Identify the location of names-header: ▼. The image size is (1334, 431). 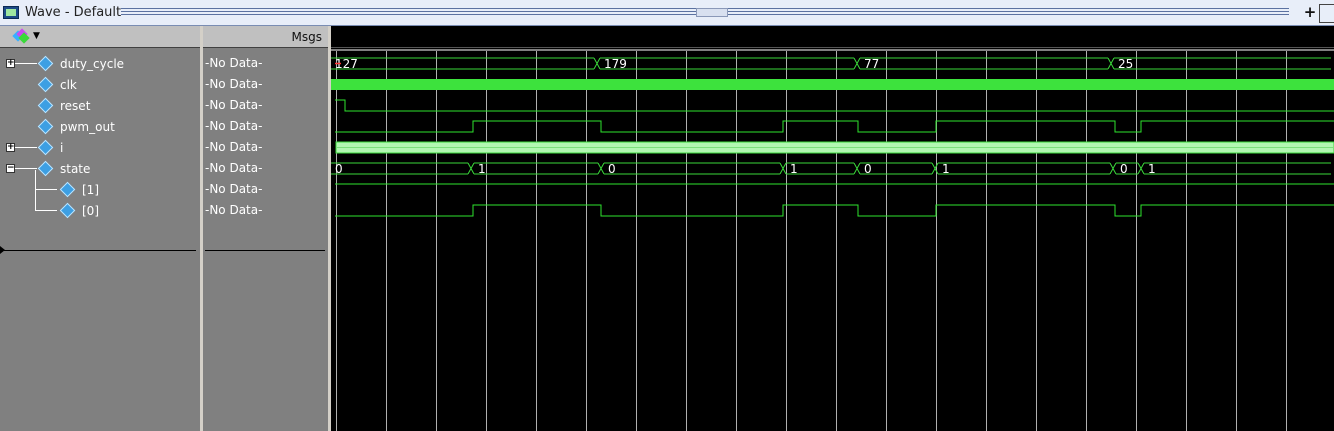
(100, 37).